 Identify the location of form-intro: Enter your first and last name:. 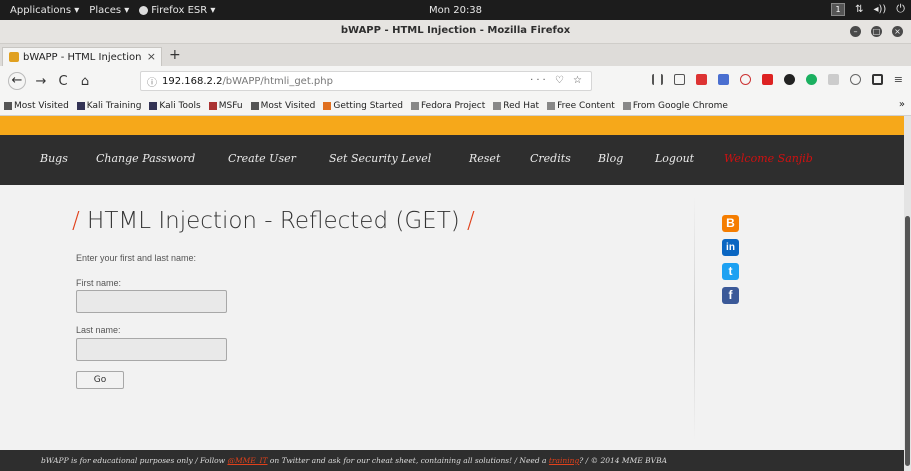
(136, 258).